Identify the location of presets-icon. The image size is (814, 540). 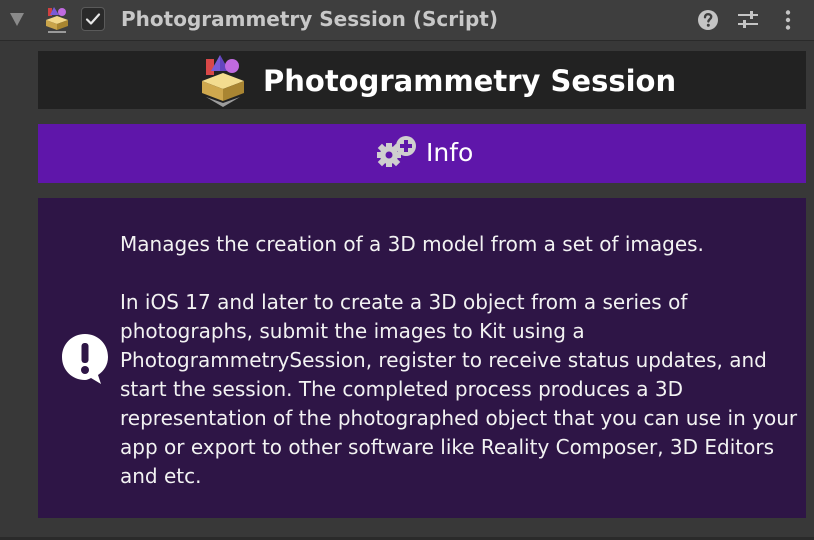
(748, 20).